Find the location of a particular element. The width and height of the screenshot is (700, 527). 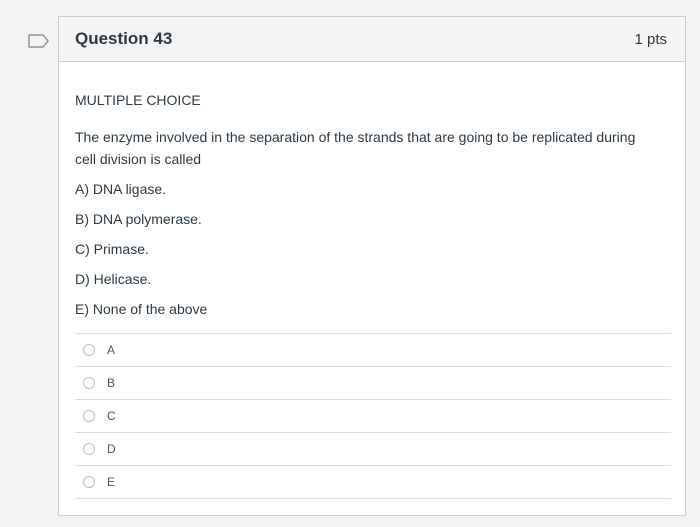

choice-text-e: E) None of the above is located at coordinates (141, 309).